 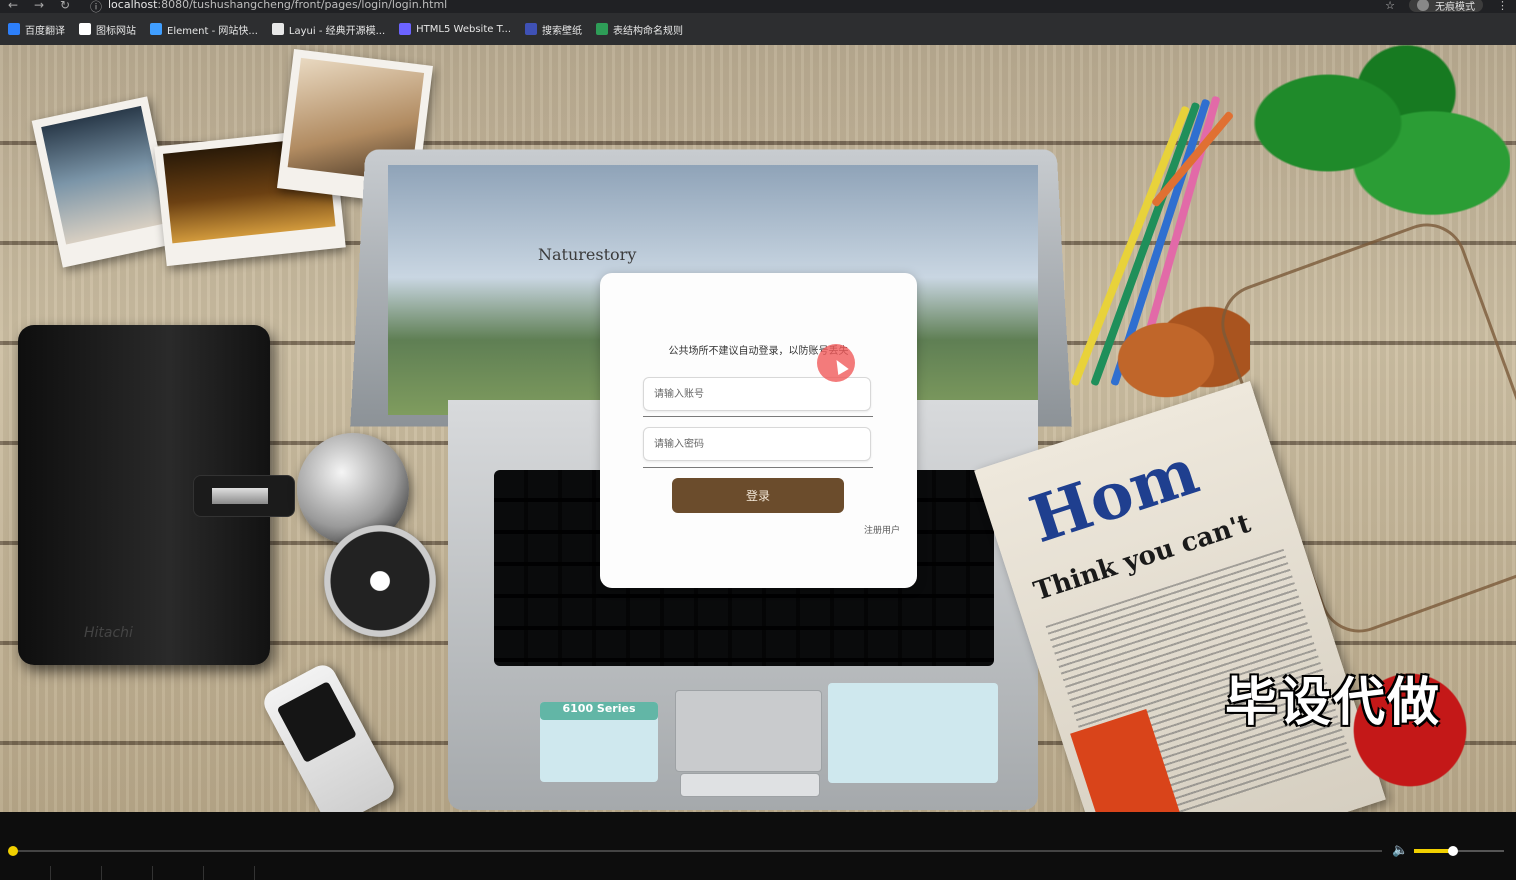 I want to click on bookmark-label: 图标网站, so click(x=116, y=31).